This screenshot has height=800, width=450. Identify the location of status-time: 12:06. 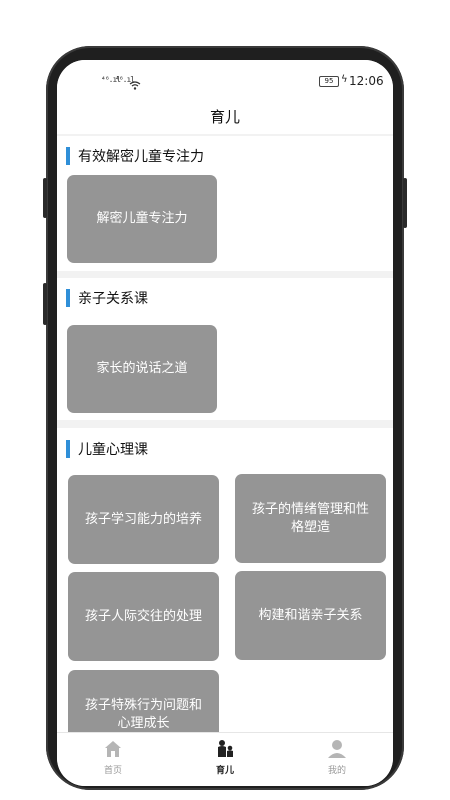
(366, 81).